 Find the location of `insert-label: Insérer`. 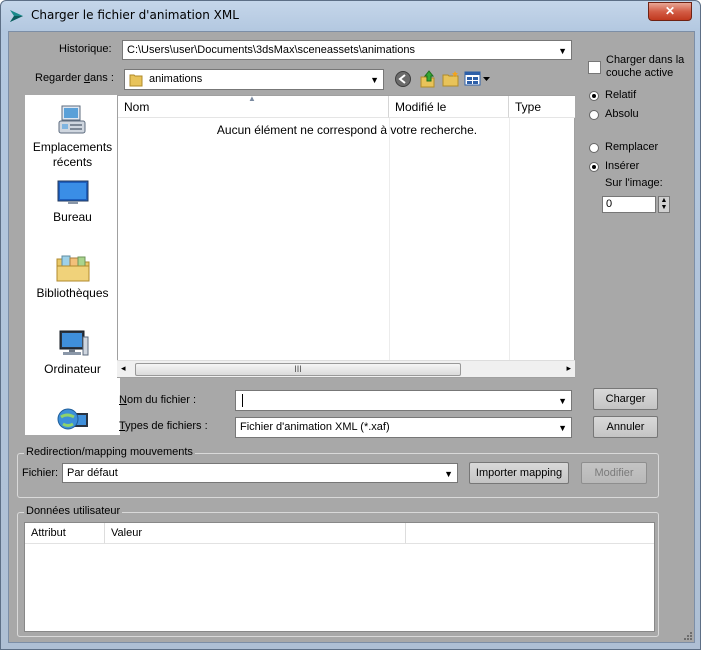

insert-label: Insérer is located at coordinates (622, 166).